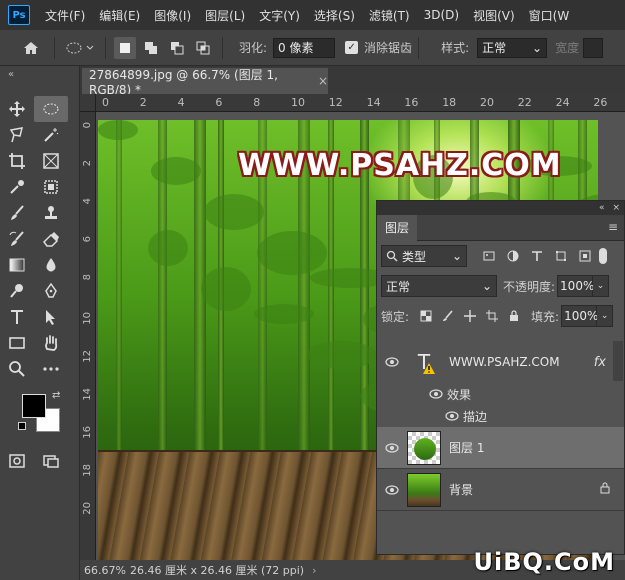  Describe the element at coordinates (51, 135) in the screenshot. I see `magic-wand-tool` at that location.